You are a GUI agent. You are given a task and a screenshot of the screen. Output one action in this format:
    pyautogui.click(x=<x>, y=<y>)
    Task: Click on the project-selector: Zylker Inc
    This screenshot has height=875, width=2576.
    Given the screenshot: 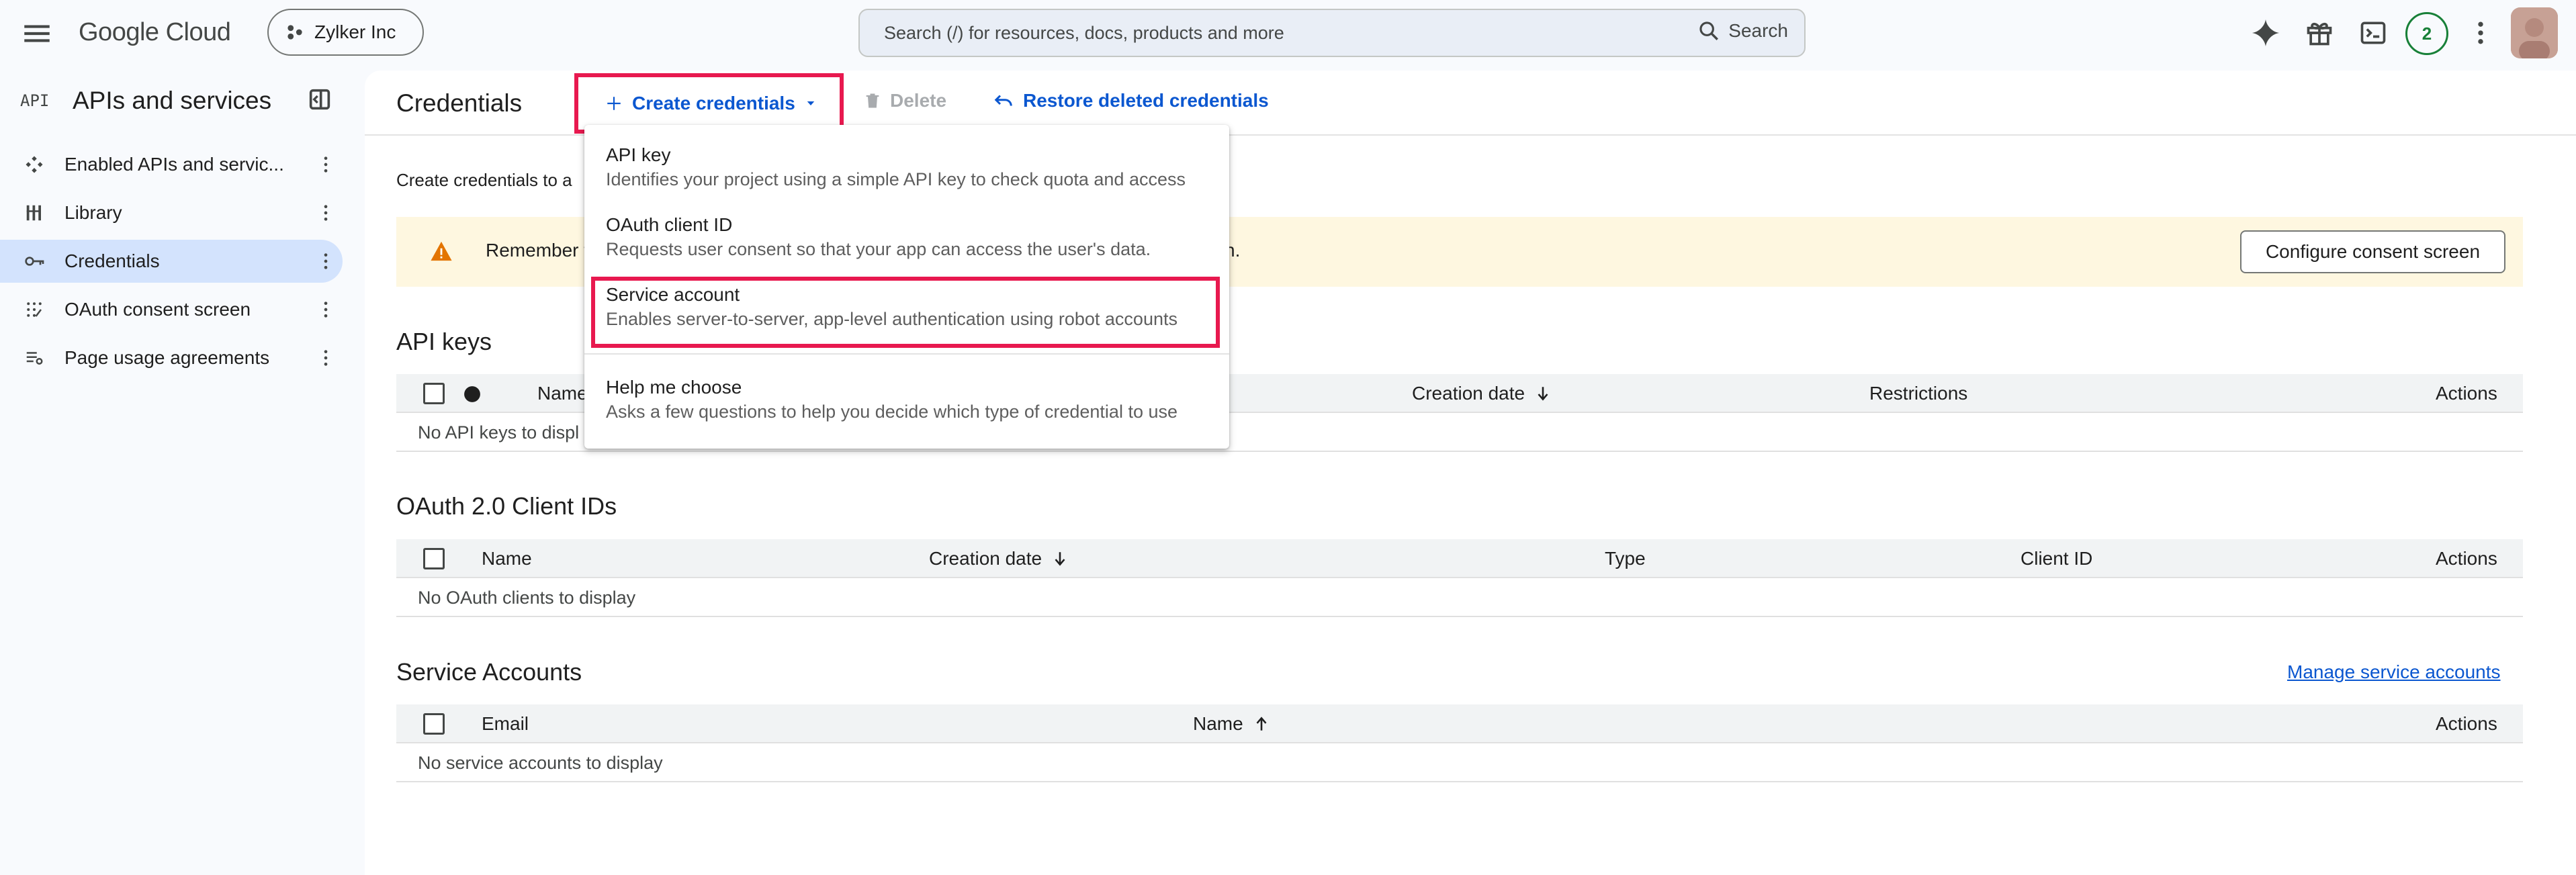 What is the action you would take?
    pyautogui.click(x=345, y=32)
    